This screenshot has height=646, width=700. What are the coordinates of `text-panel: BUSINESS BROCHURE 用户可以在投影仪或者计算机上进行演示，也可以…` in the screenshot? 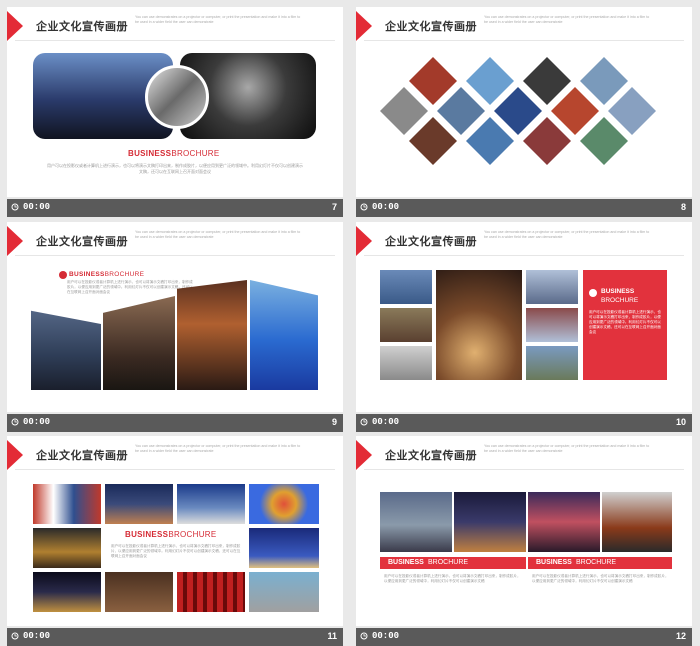 It's located at (625, 325).